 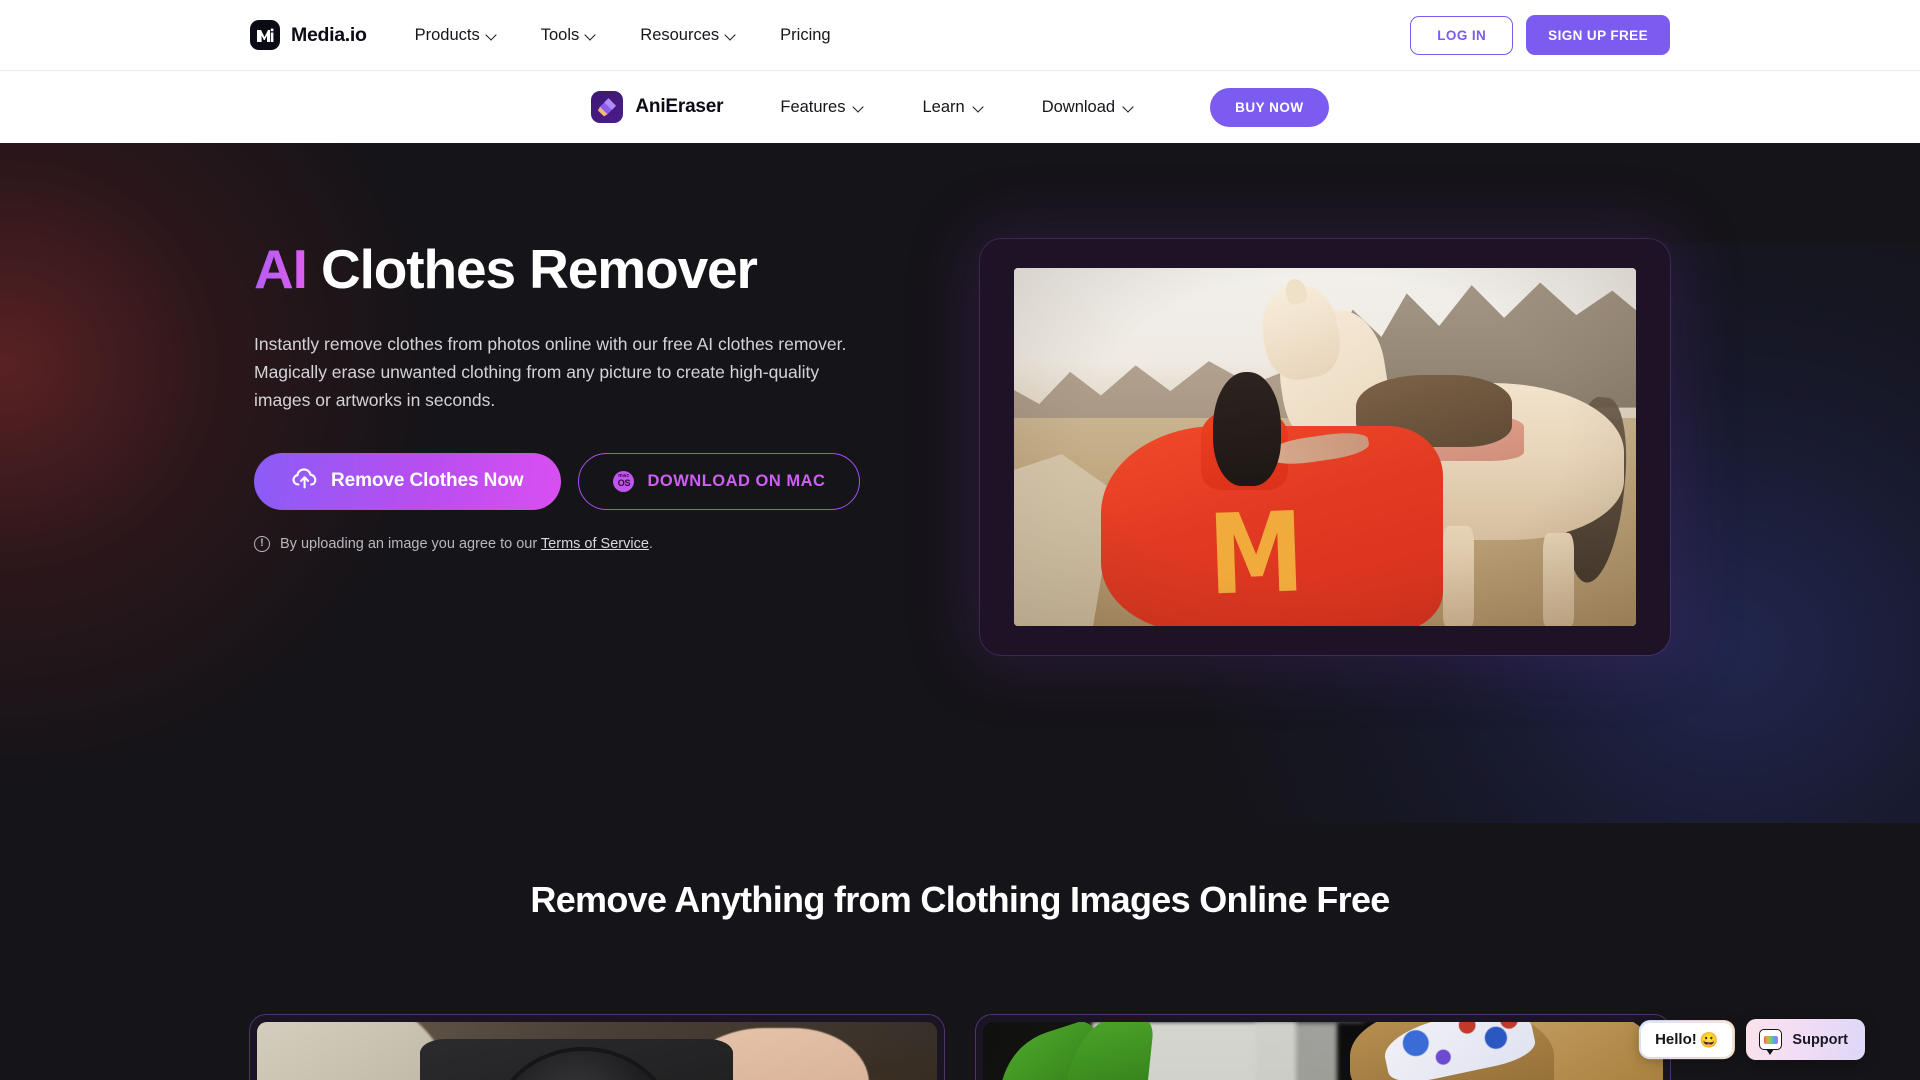 What do you see at coordinates (623, 35) in the screenshot?
I see `primary-nav-links: Products Tools Resources Pricing` at bounding box center [623, 35].